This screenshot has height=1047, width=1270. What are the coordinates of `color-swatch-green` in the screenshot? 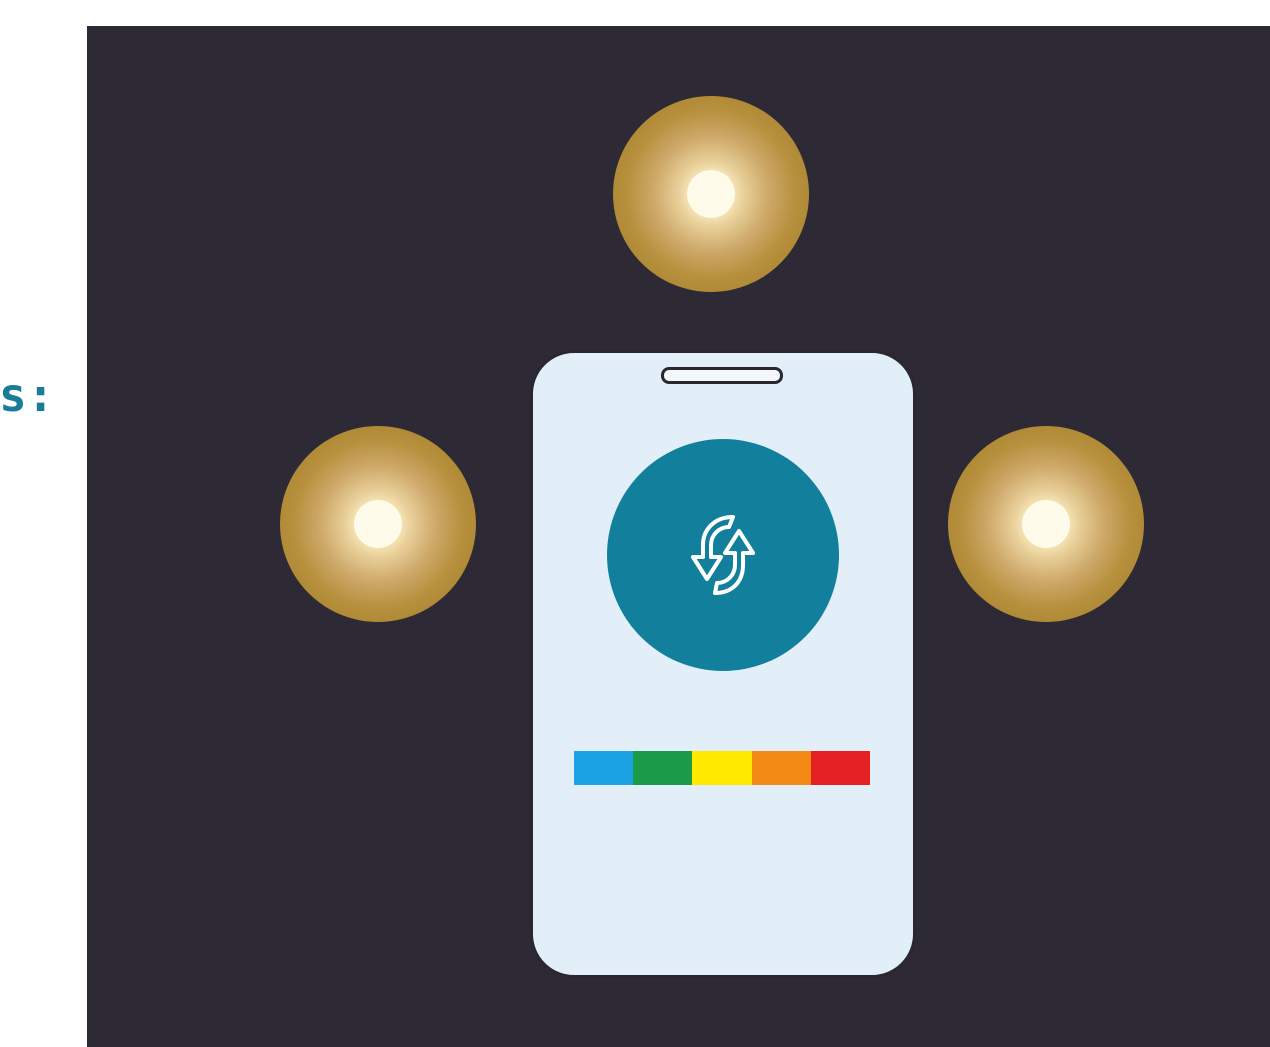 It's located at (663, 768).